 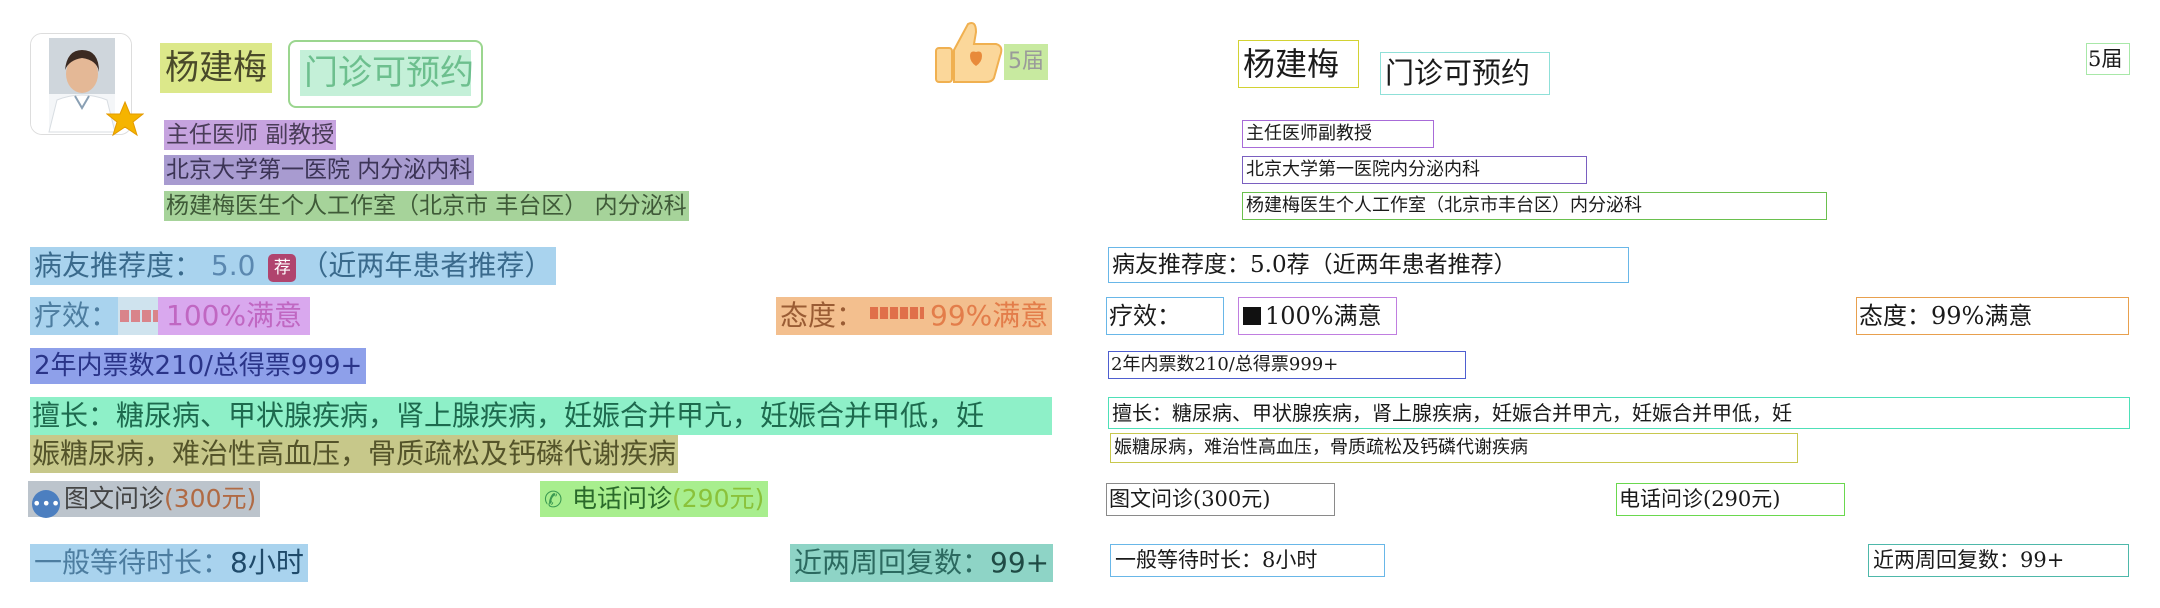 I want to click on image-text-consult-button: ••• 图文问诊(300元), so click(x=144, y=499).